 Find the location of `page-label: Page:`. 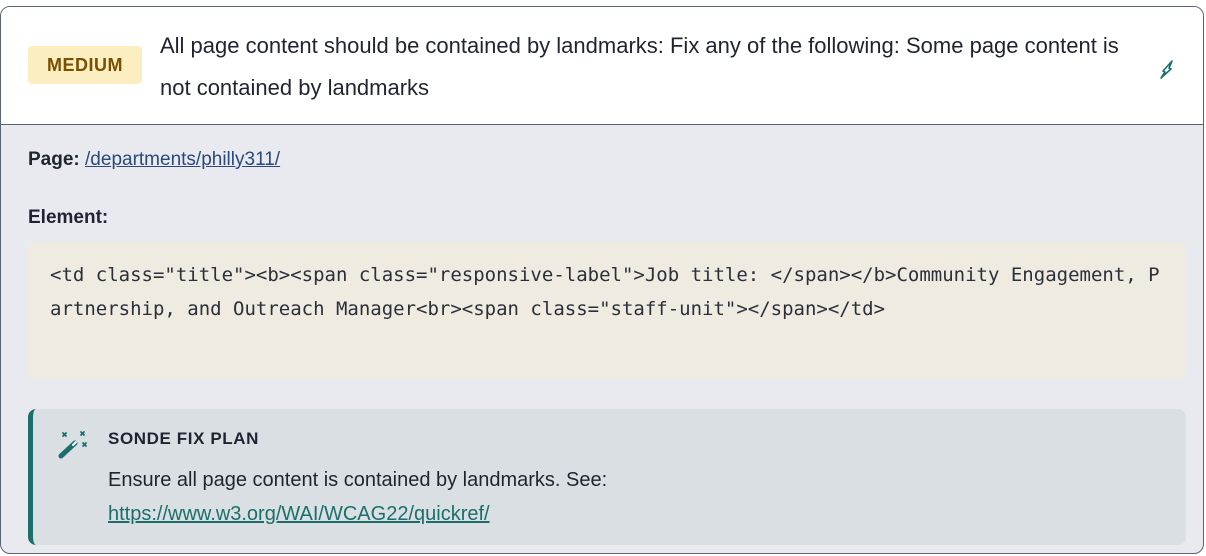

page-label: Page: is located at coordinates (54, 159).